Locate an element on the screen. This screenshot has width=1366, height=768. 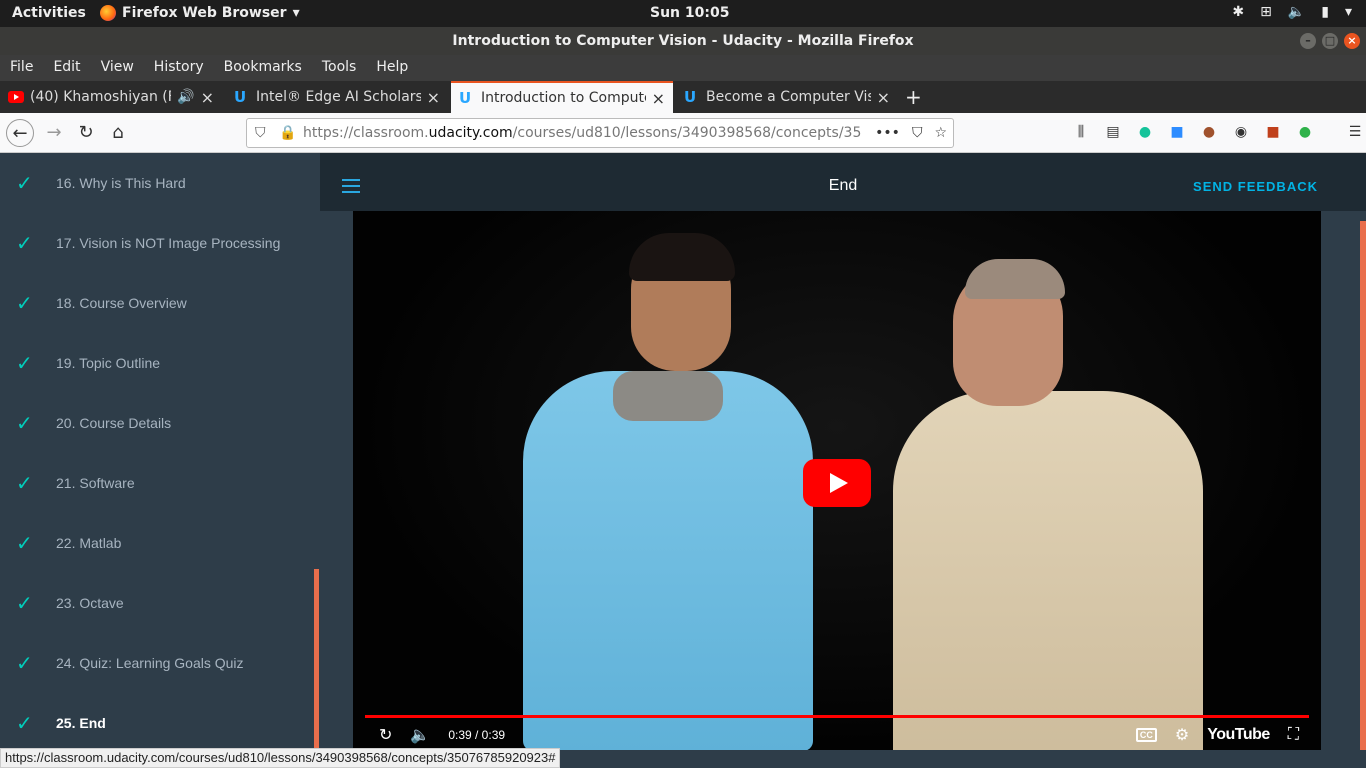
url-domain: udacity.com is located at coordinates (470, 133).